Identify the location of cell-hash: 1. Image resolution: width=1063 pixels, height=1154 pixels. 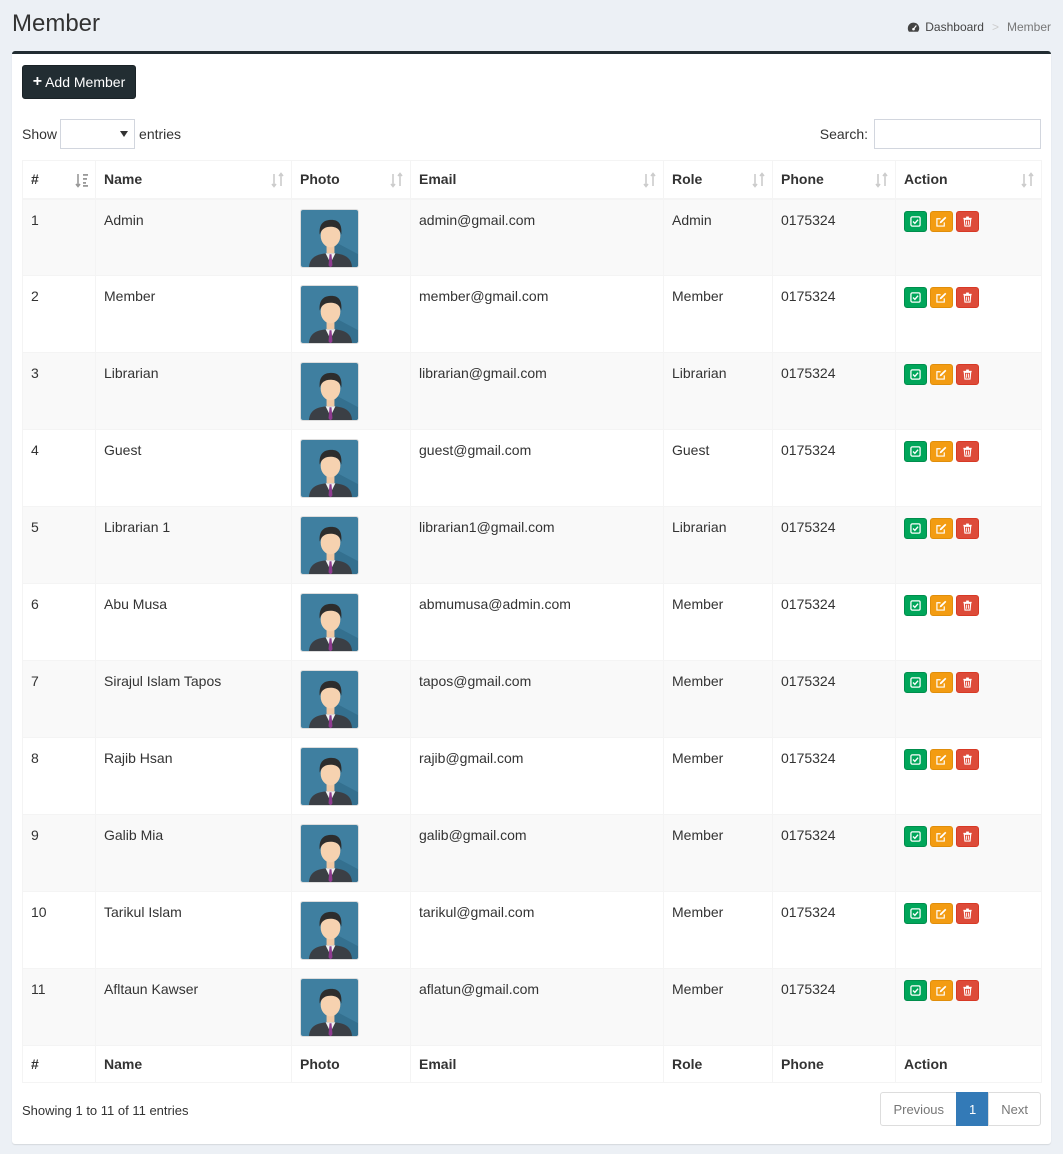
(59, 237).